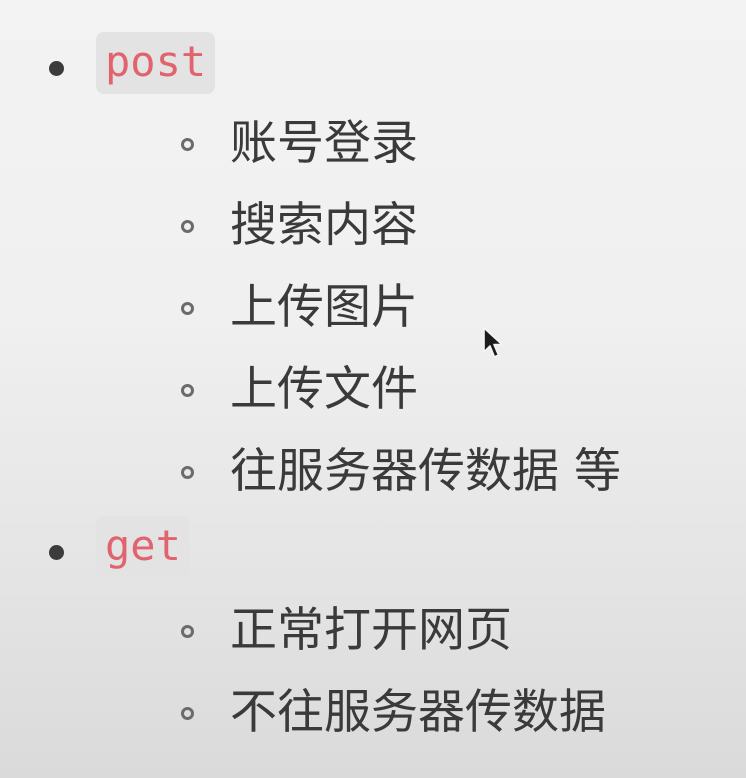  I want to click on sub-list-item-text: 往服务器传数据 等, so click(425, 471).